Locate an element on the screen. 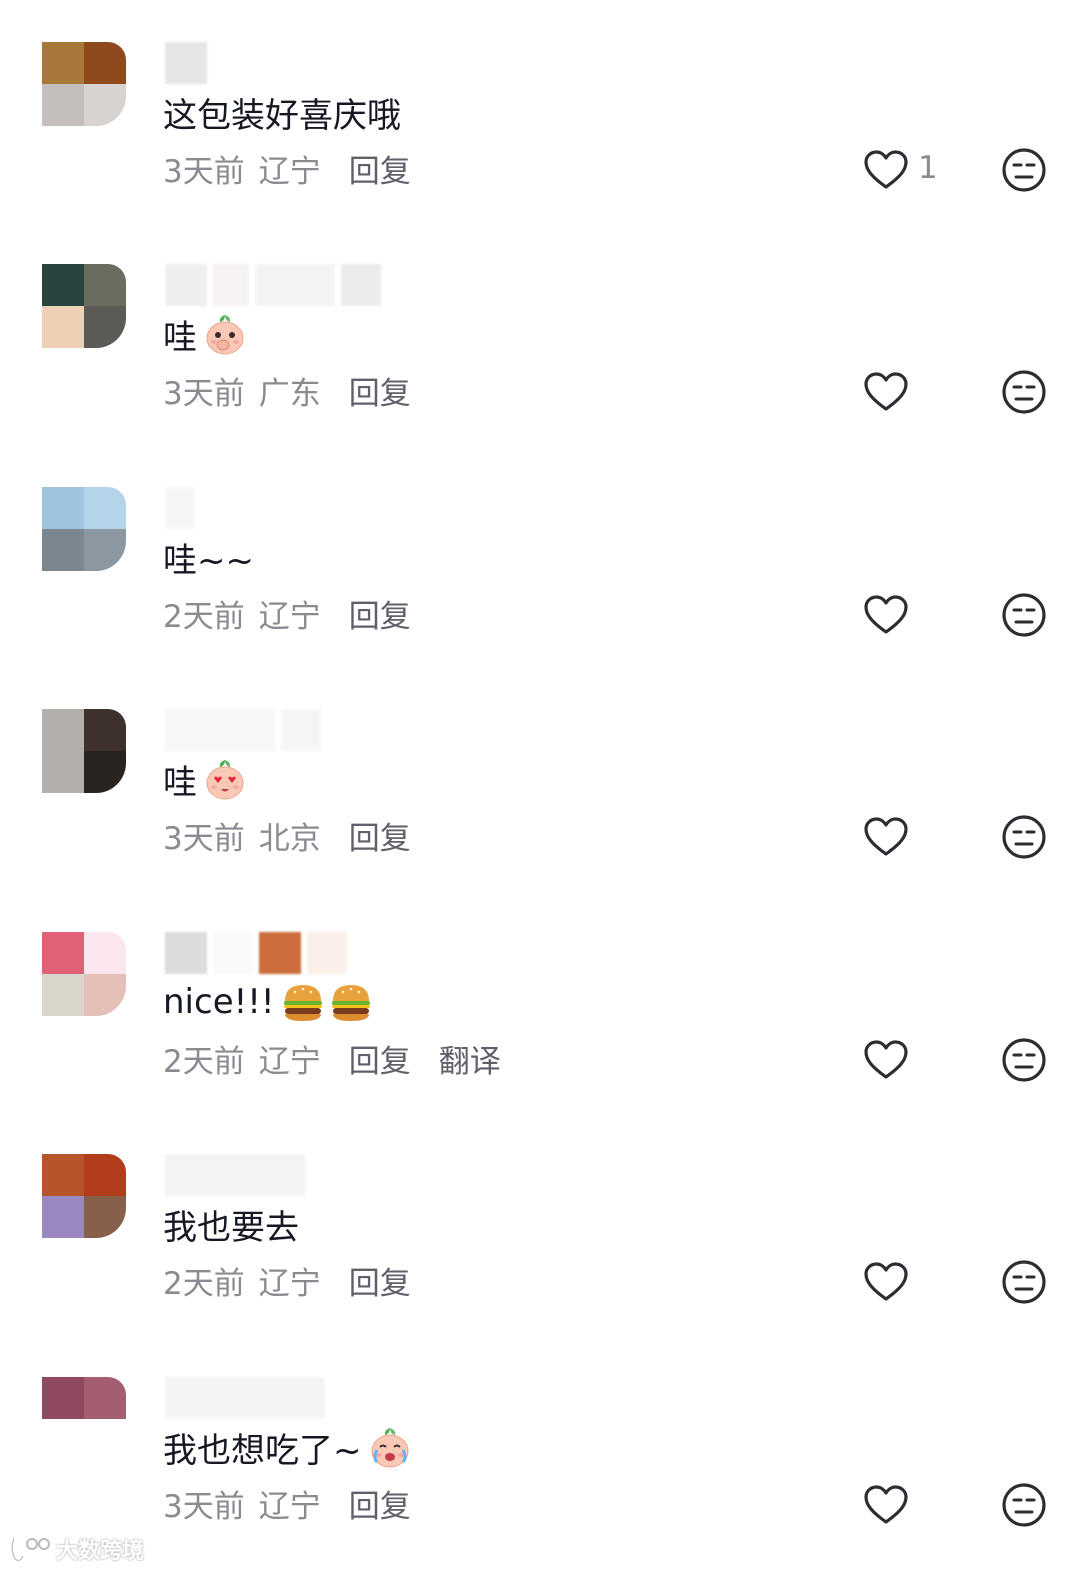  comment-content: 这包装好喜庆哦 is located at coordinates (282, 112).